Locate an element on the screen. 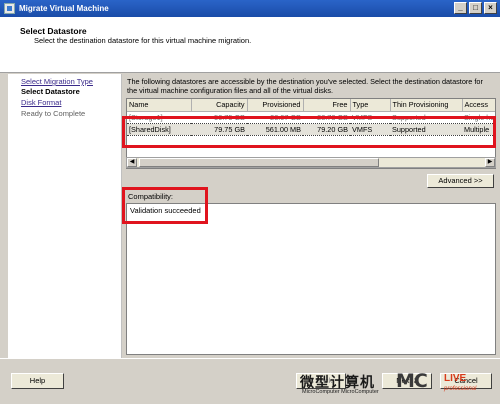 This screenshot has height=404, width=500. vm-app-icon is located at coordinates (9, 8).